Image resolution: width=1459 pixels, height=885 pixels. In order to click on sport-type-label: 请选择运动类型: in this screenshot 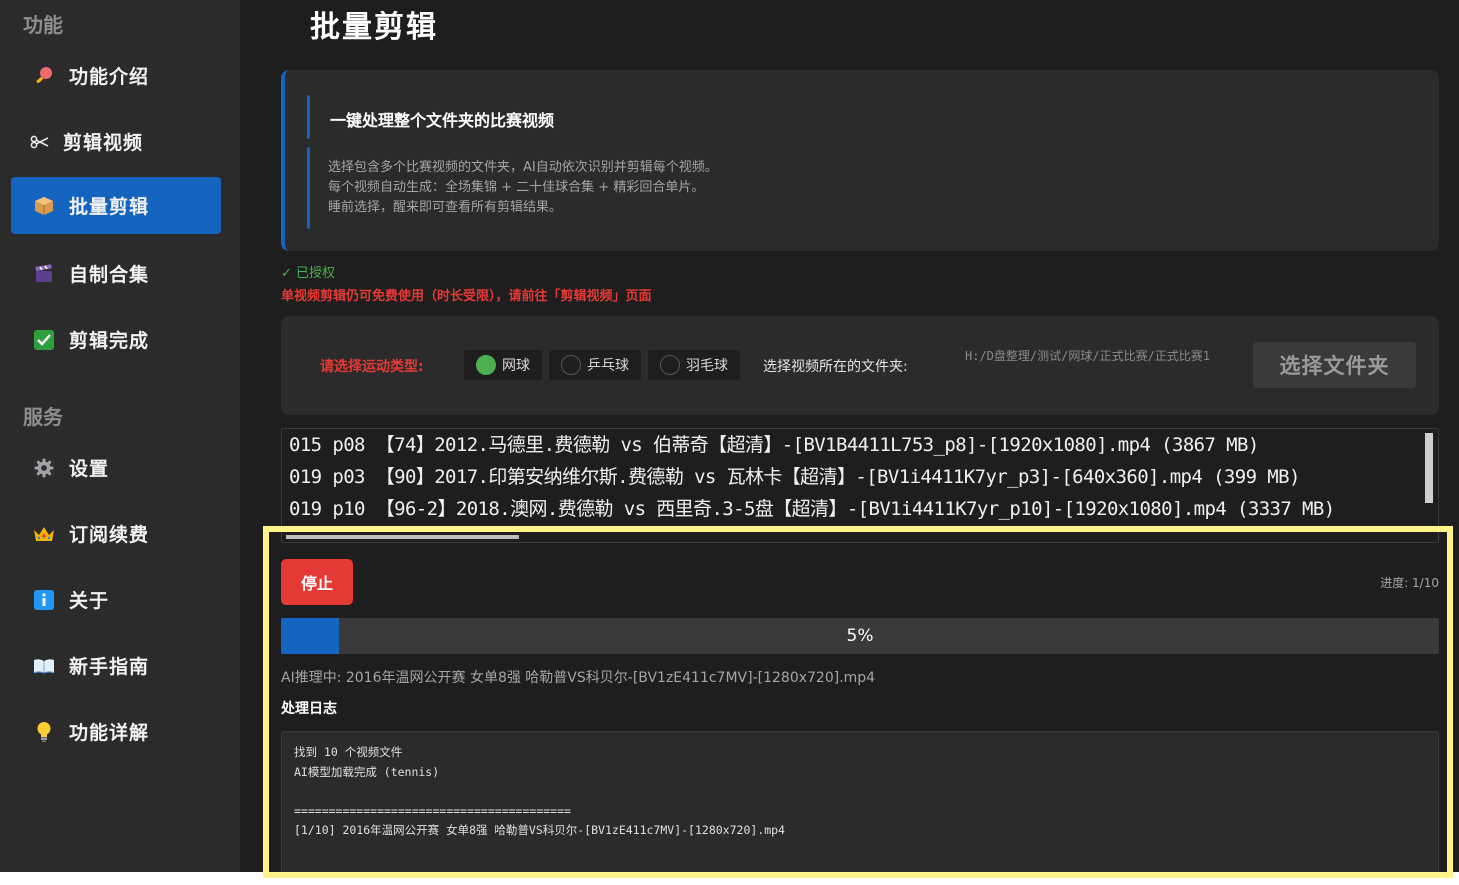, I will do `click(372, 367)`.